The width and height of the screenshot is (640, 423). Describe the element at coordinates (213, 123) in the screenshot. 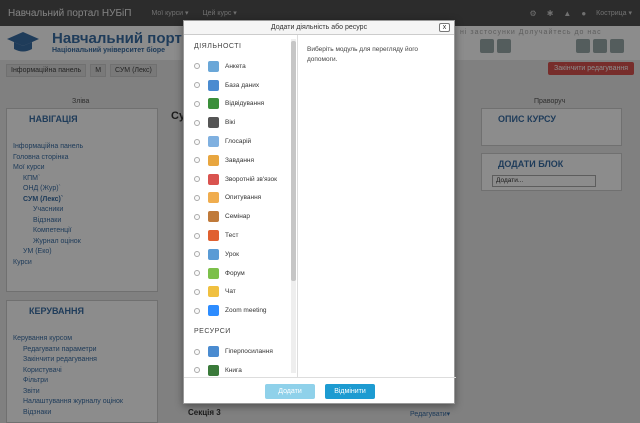

I see `wiki-icon` at that location.